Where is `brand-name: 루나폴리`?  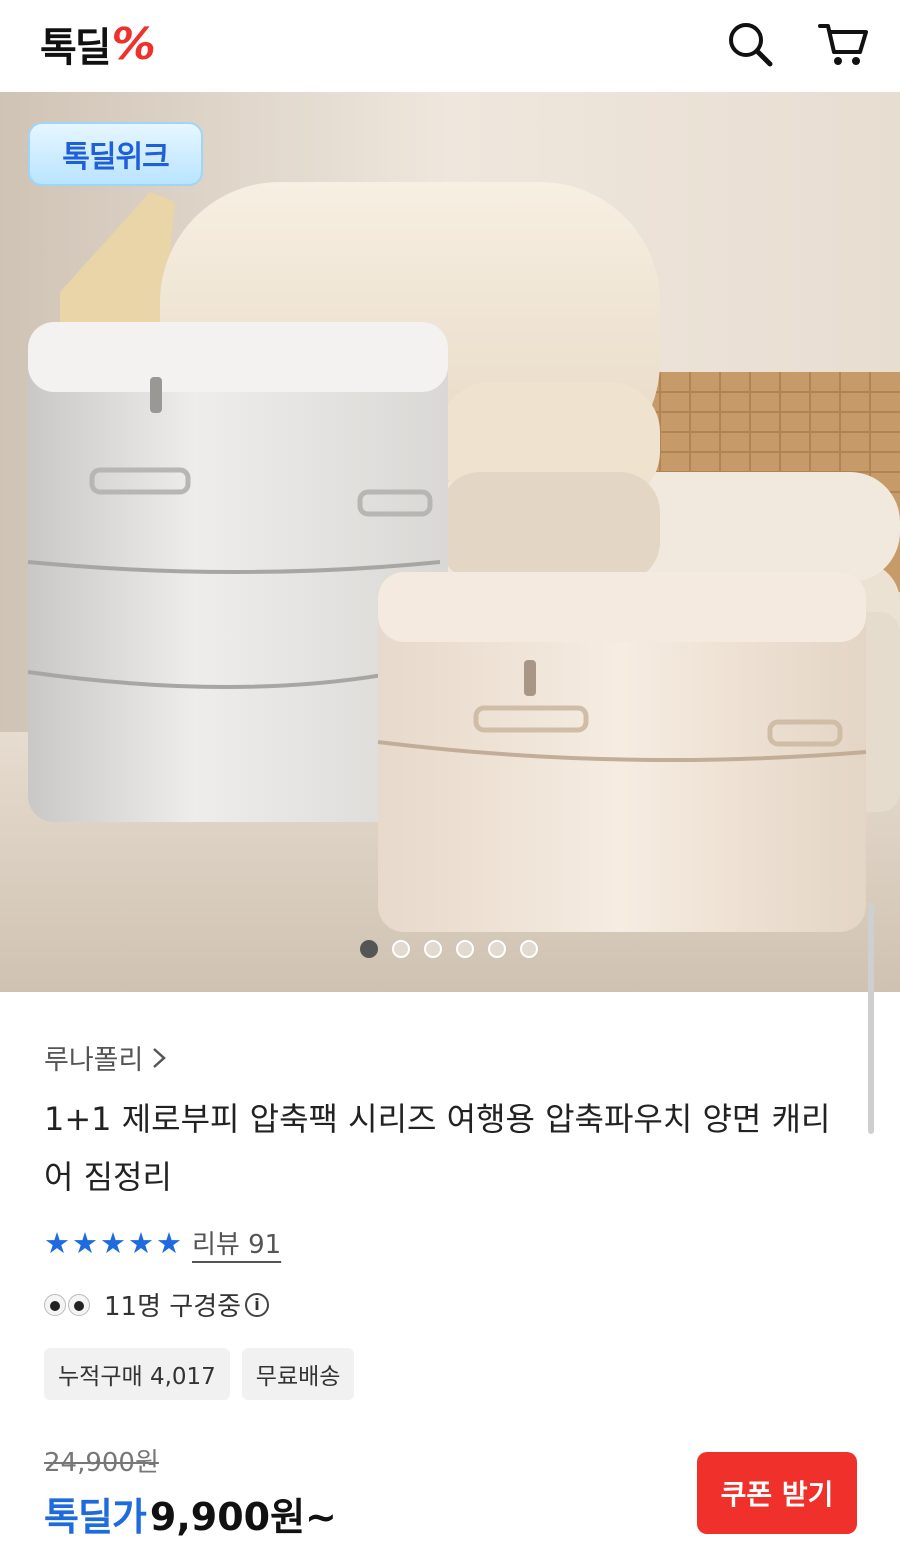
brand-name: 루나폴리 is located at coordinates (94, 1060).